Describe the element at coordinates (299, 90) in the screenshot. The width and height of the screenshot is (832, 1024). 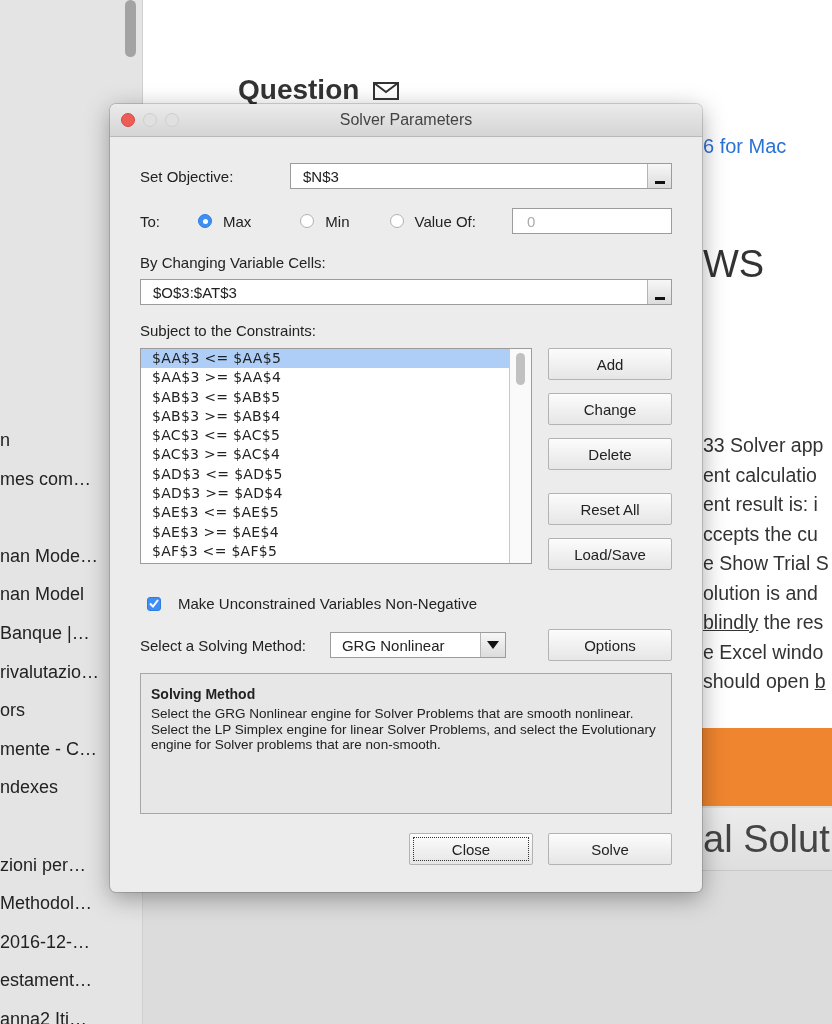
I see `question-heading: Question` at that location.